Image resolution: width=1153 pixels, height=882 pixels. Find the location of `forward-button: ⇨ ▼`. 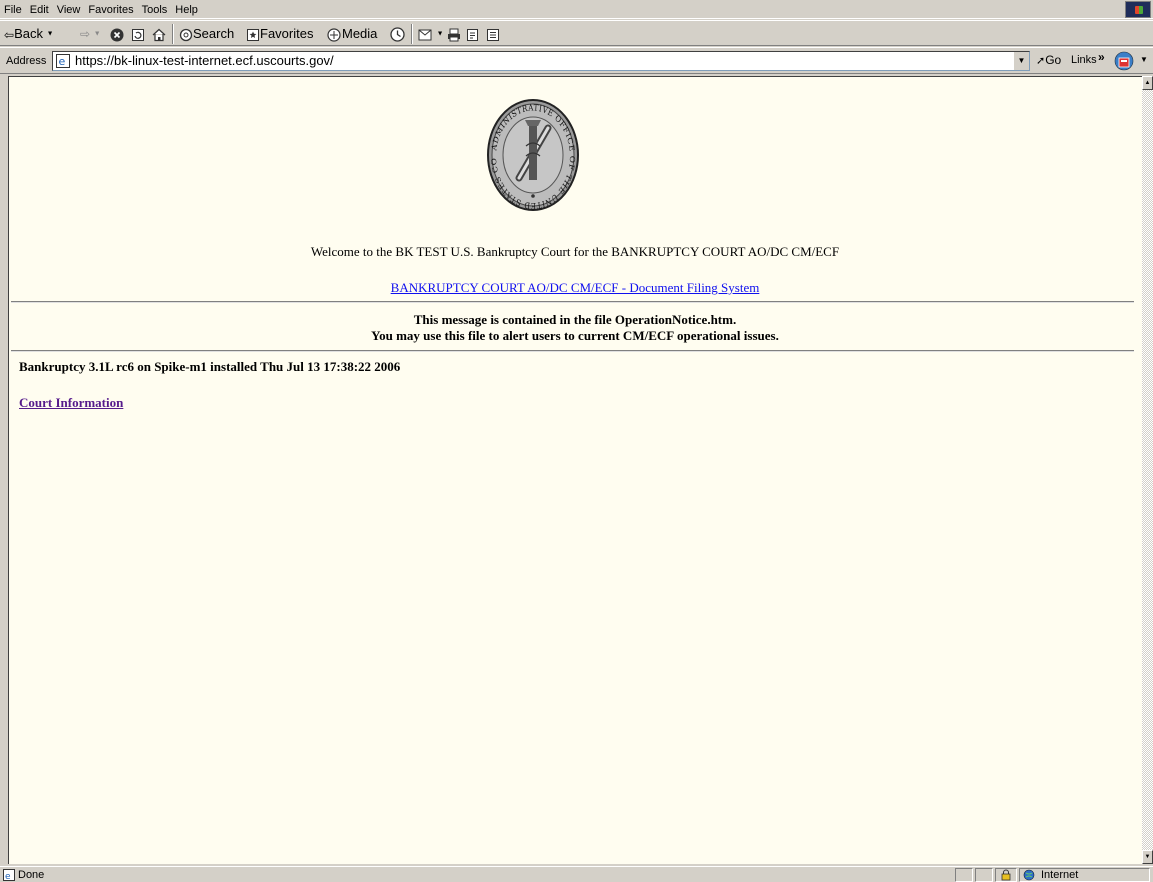

forward-button: ⇨ ▼ is located at coordinates (90, 34).